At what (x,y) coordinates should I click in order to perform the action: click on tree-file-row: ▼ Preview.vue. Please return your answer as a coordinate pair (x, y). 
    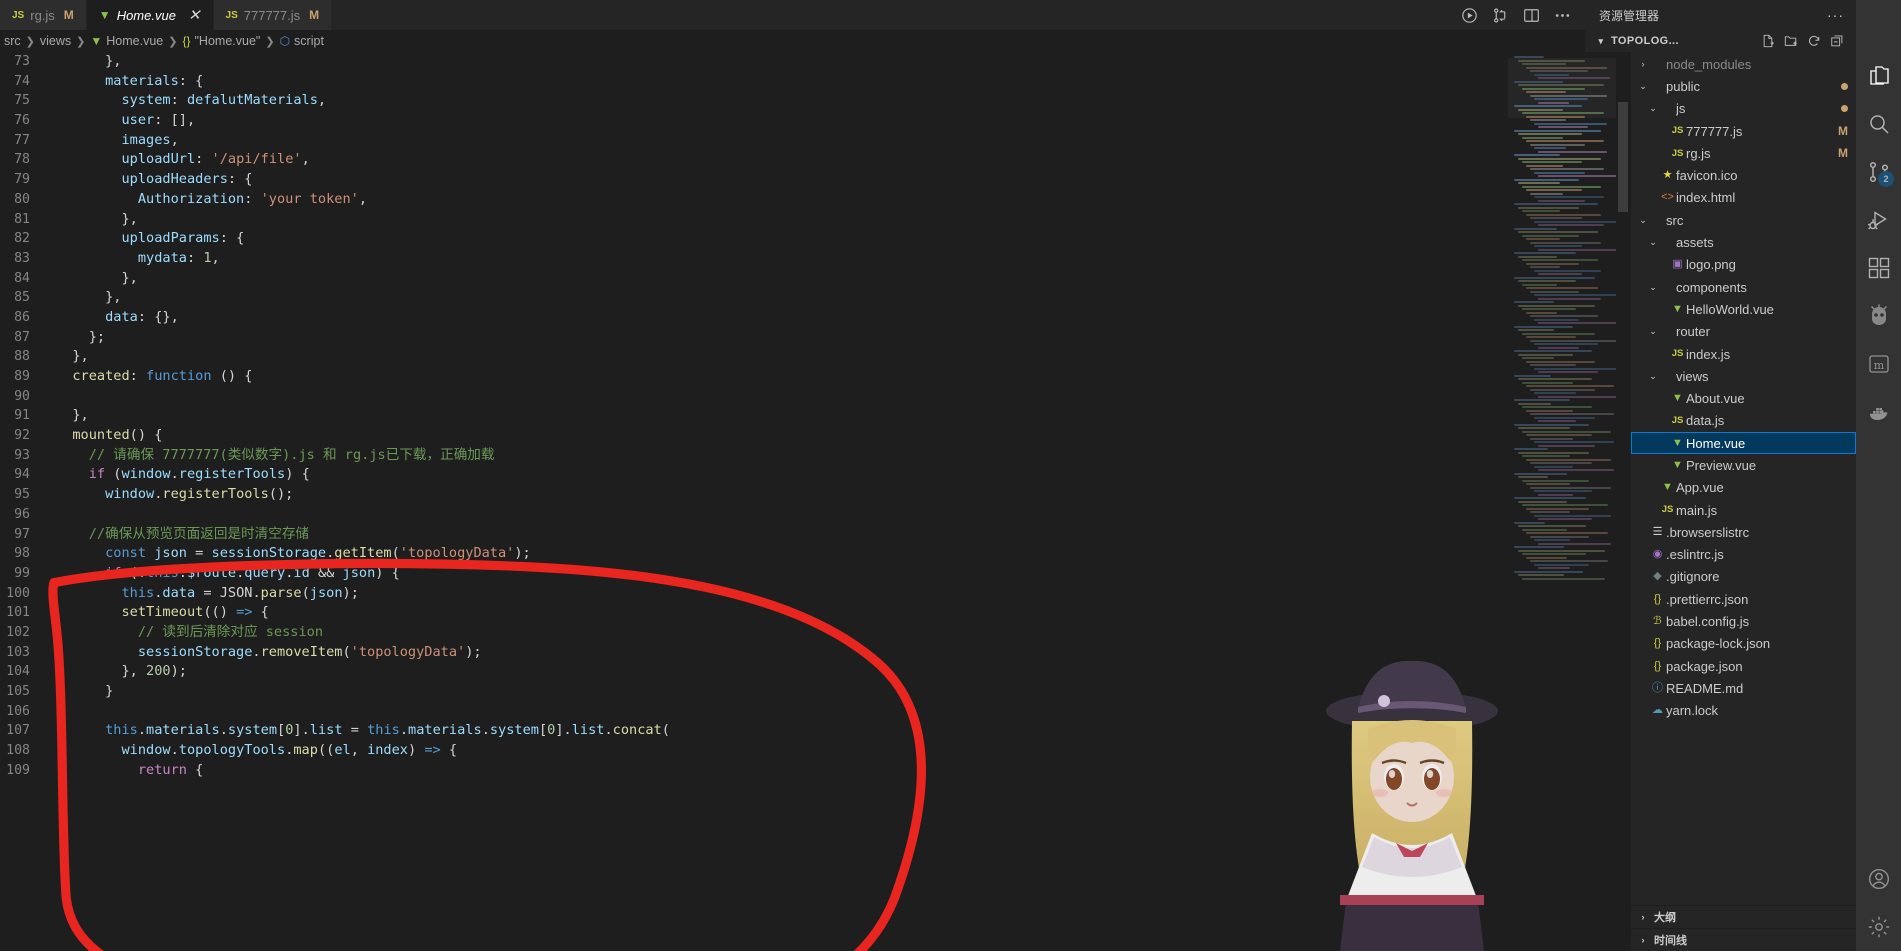
    Looking at the image, I should click on (1743, 465).